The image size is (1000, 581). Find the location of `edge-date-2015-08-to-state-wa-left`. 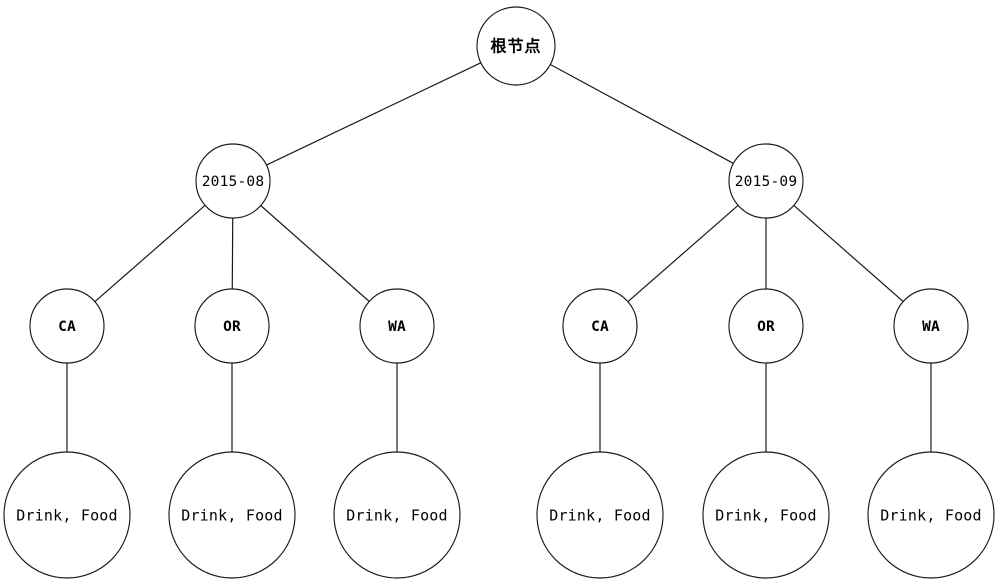

edge-date-2015-08-to-state-wa-left is located at coordinates (315, 253).